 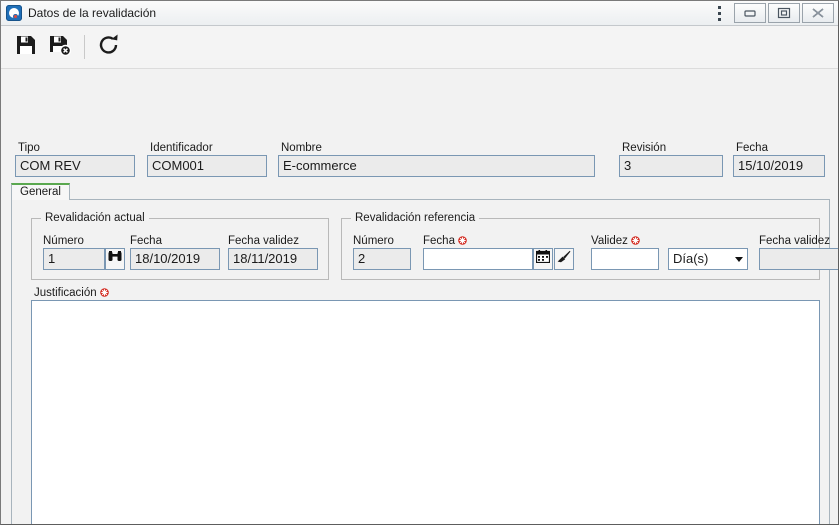 What do you see at coordinates (301, 148) in the screenshot?
I see `nombre-label: Nombre` at bounding box center [301, 148].